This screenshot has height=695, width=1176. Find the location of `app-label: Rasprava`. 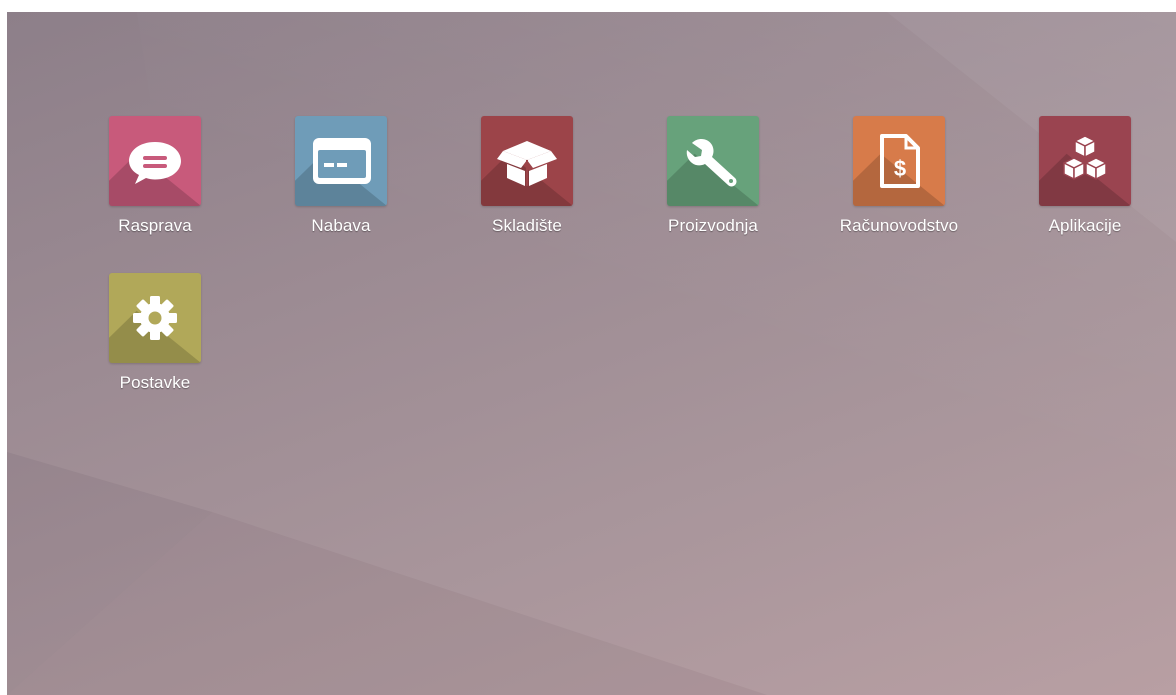

app-label: Rasprava is located at coordinates (155, 225).